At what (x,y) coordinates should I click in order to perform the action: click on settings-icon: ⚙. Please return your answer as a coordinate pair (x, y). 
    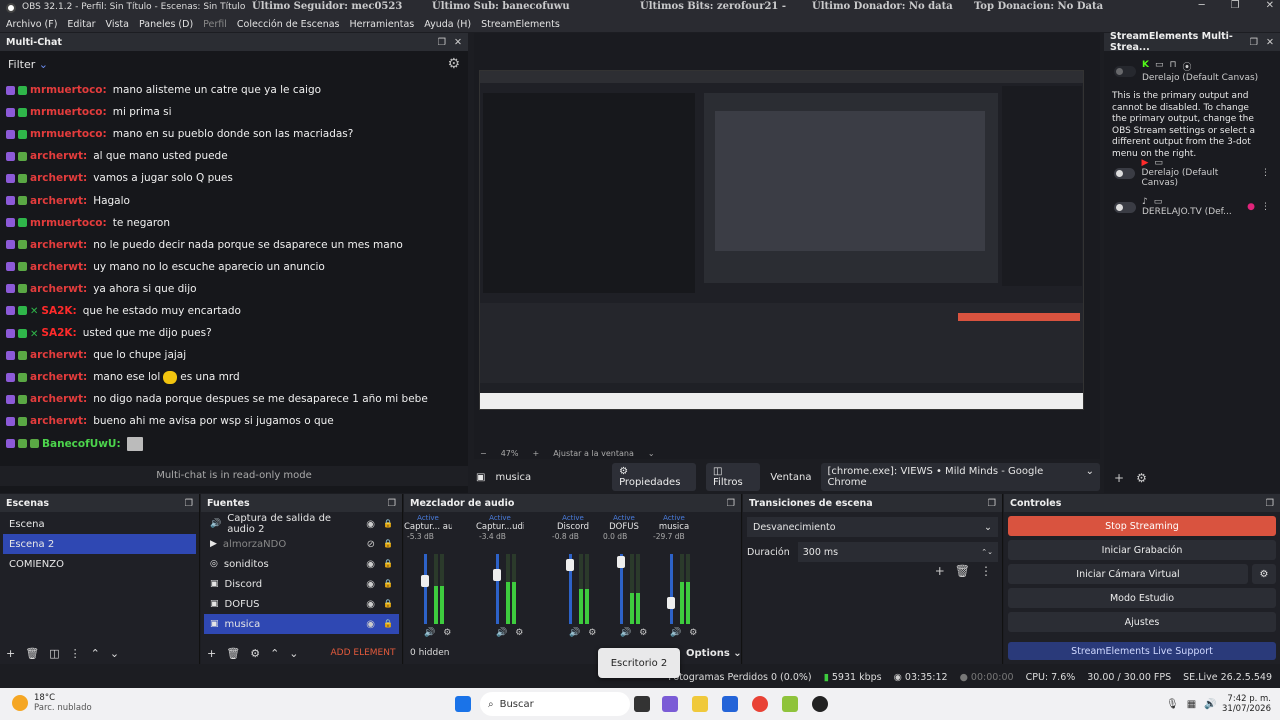
    Looking at the image, I should click on (453, 64).